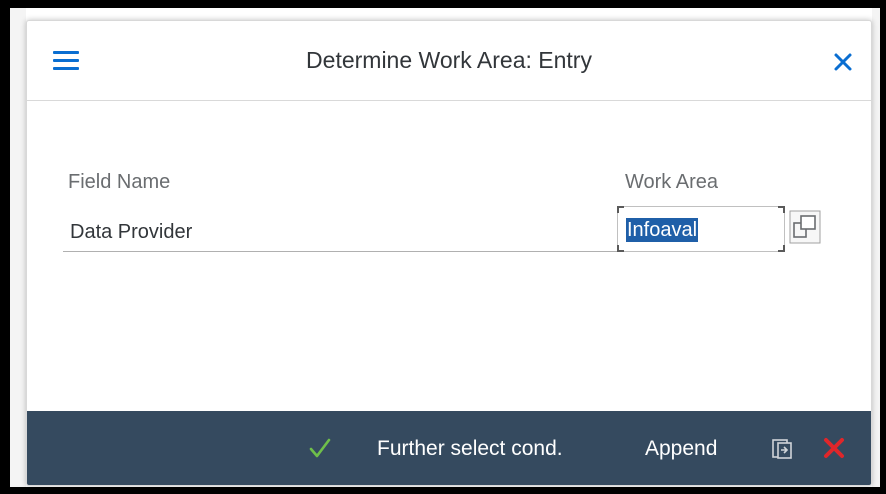 The image size is (886, 494). I want to click on work-area-input-value: Infoaval, so click(662, 230).